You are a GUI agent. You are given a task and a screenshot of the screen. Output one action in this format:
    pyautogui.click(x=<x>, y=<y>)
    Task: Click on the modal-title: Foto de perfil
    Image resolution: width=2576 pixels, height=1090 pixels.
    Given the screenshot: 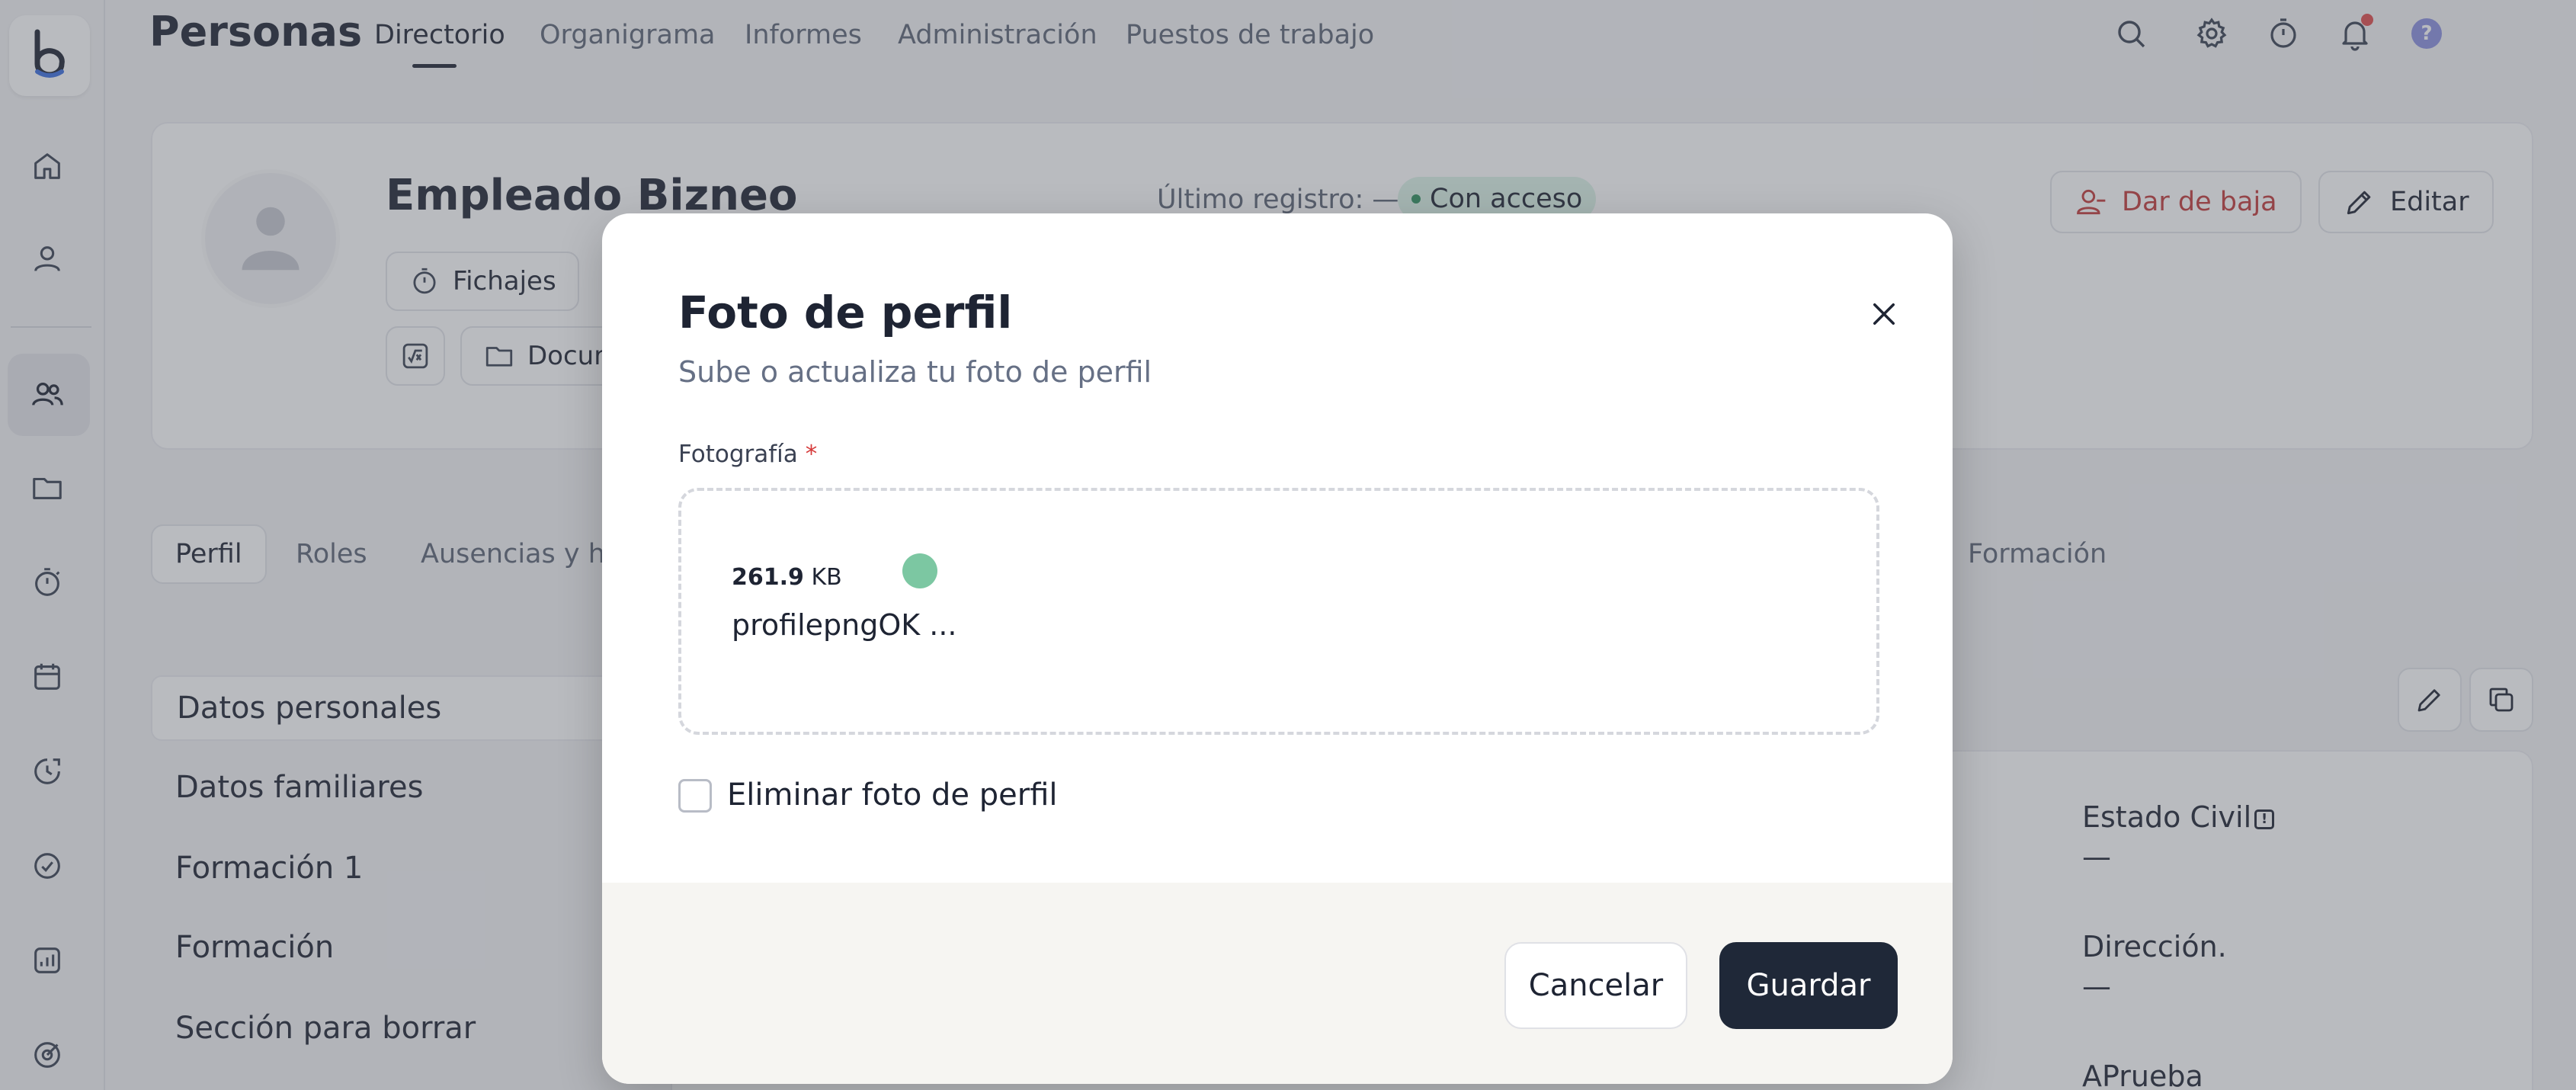 What is the action you would take?
    pyautogui.click(x=846, y=312)
    